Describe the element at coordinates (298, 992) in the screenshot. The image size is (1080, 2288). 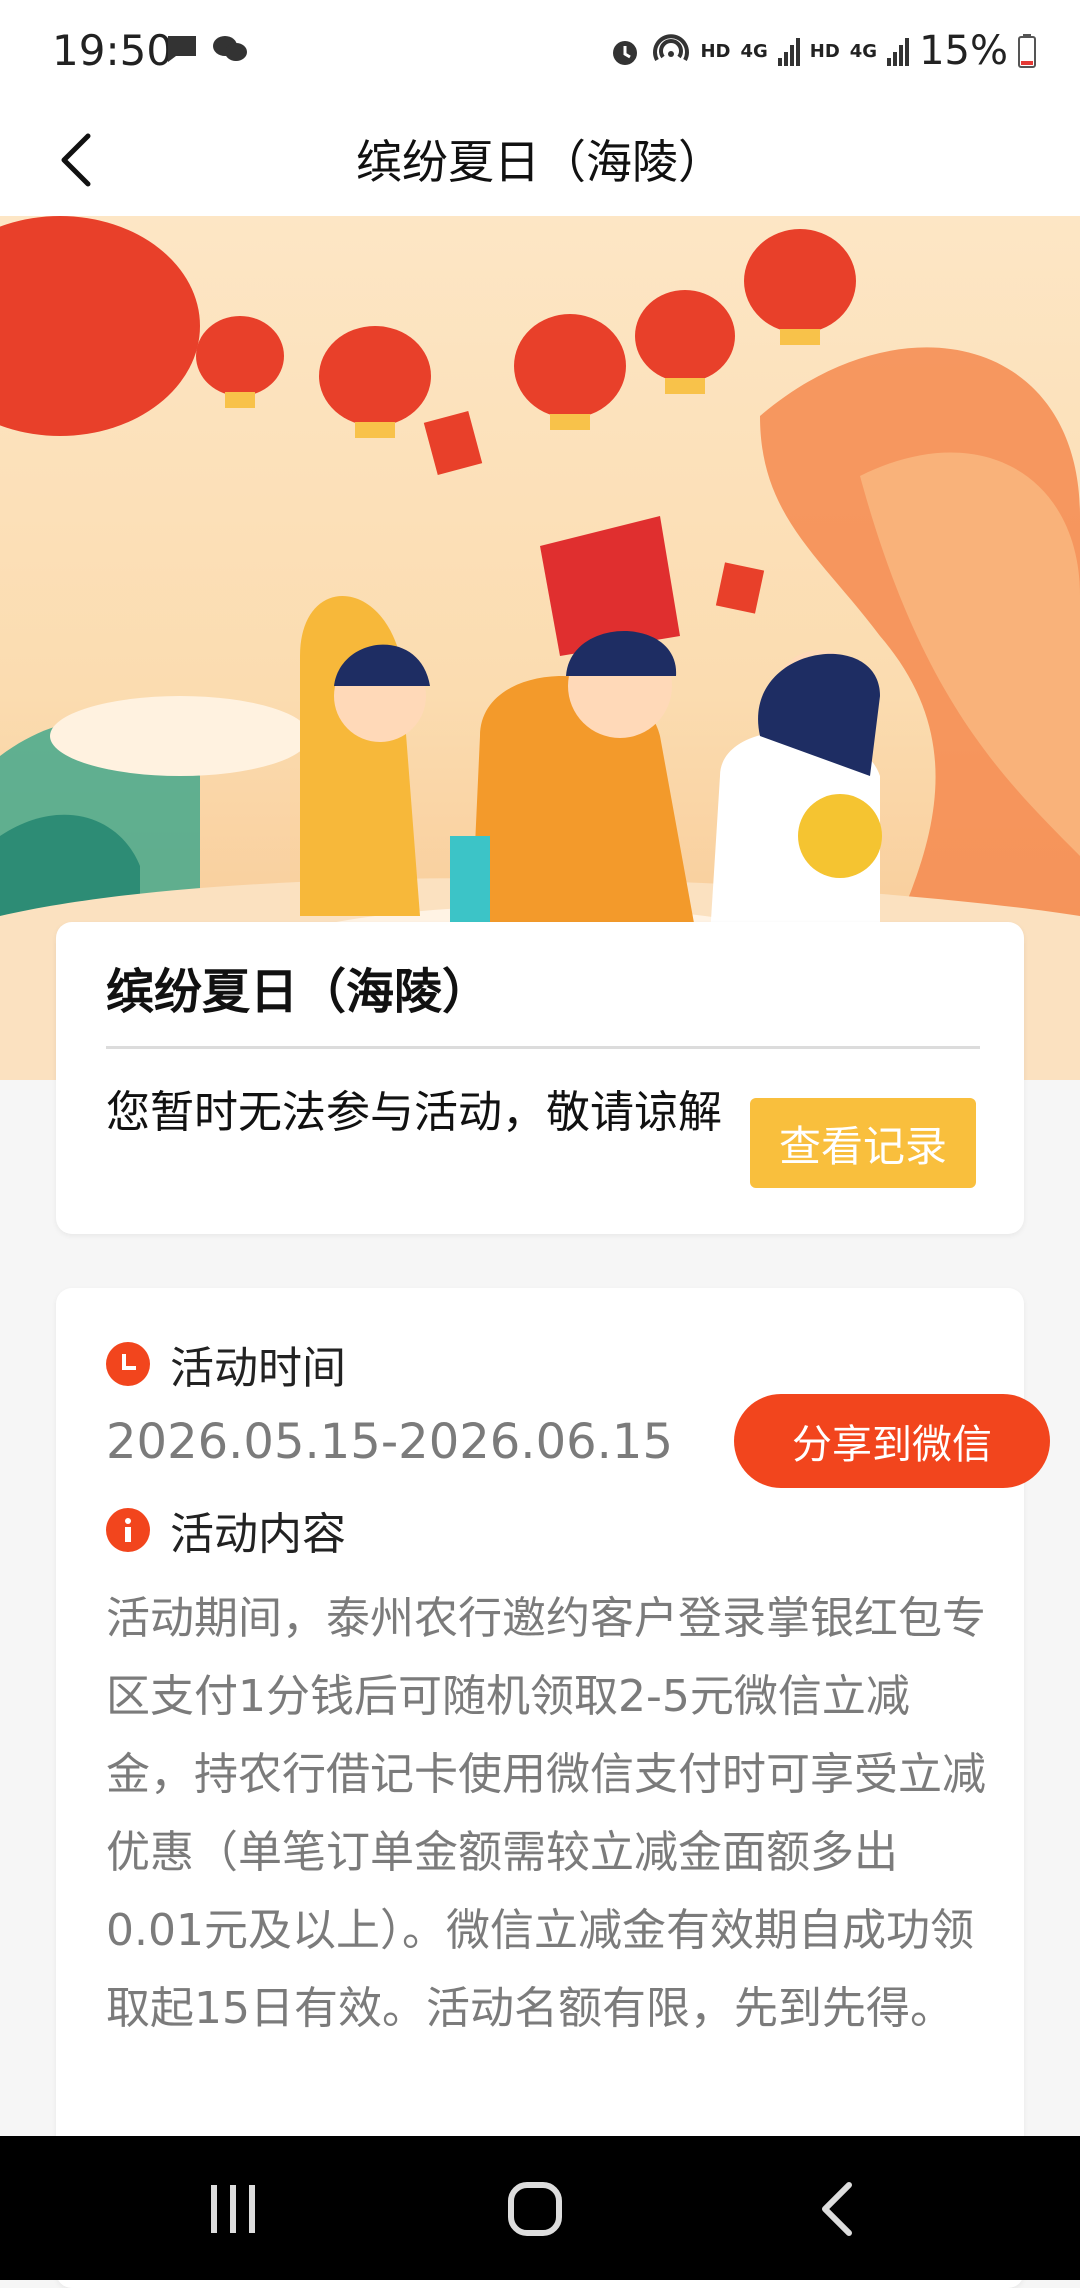
I see `card-title: 缤纷夏日（海陵）` at that location.